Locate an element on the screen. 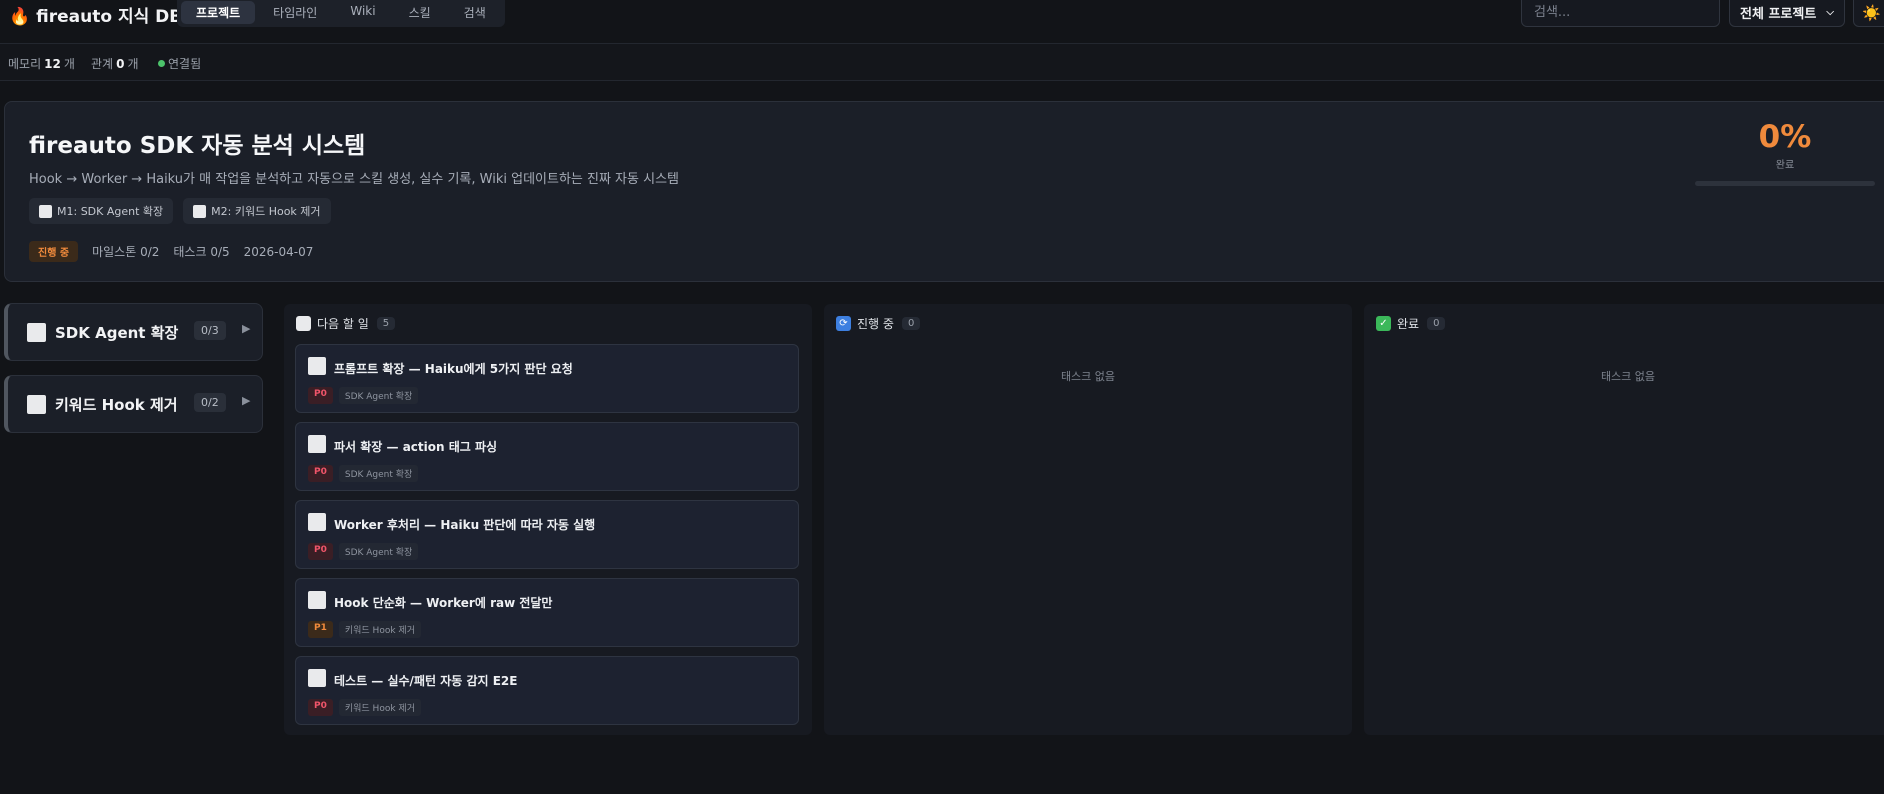  sun-icon: ☀️ is located at coordinates (1871, 13).